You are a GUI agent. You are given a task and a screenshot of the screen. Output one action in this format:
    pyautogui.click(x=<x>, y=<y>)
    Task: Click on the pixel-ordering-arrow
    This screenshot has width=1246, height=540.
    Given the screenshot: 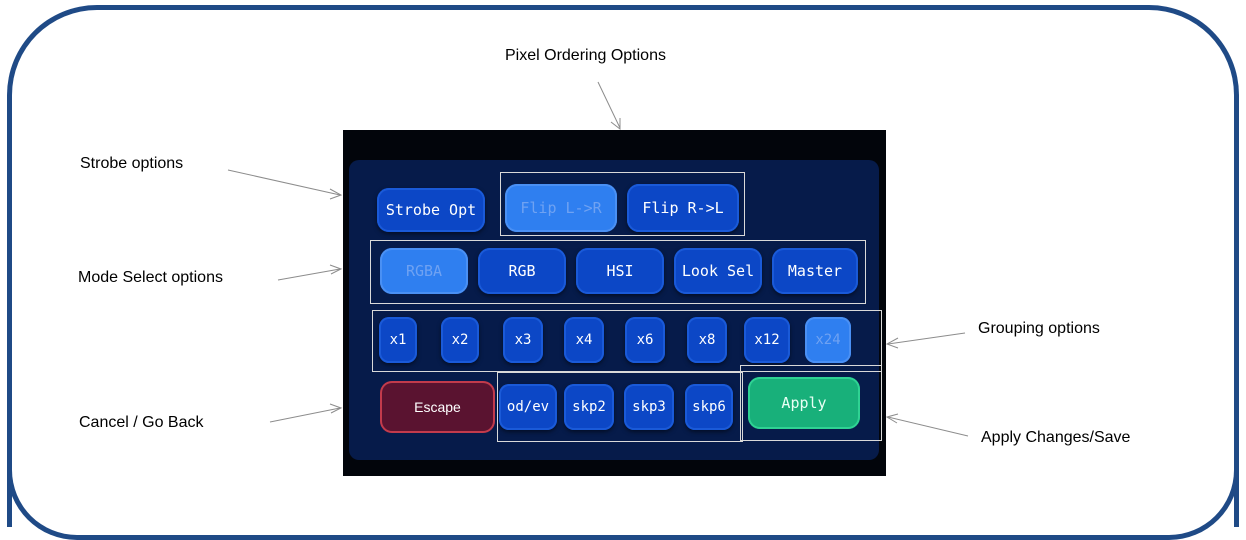 What is the action you would take?
    pyautogui.click(x=609, y=105)
    